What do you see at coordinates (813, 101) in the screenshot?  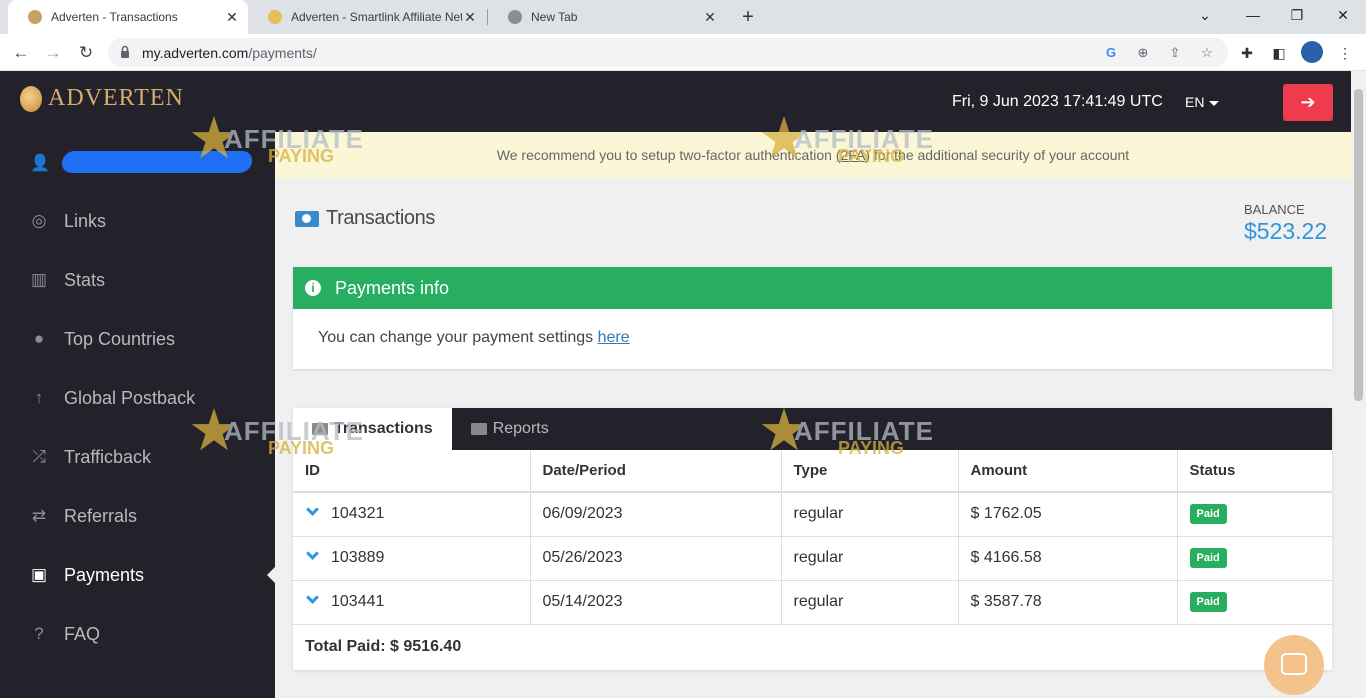 I see `top-bar: Fri, 9 Jun 2023 17:41:49 UTC EN ➔` at bounding box center [813, 101].